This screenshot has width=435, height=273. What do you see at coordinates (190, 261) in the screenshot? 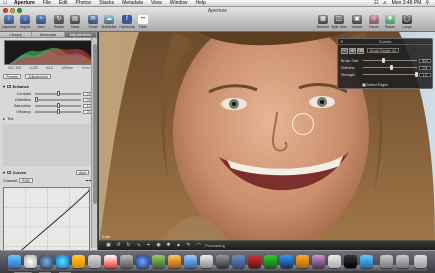
I see `imovie-icon` at bounding box center [190, 261].